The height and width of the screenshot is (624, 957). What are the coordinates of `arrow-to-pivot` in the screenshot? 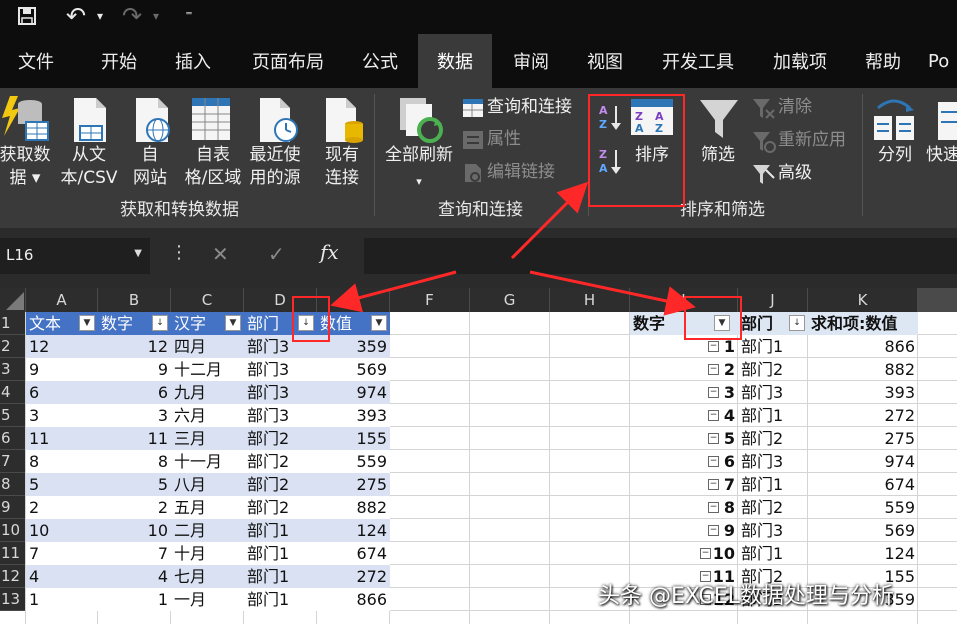 It's located at (612, 293).